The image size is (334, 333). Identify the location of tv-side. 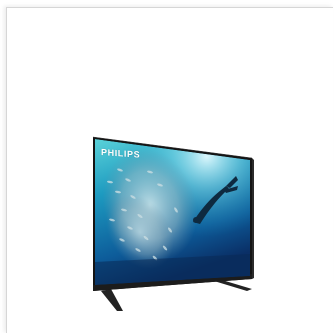
(253, 218).